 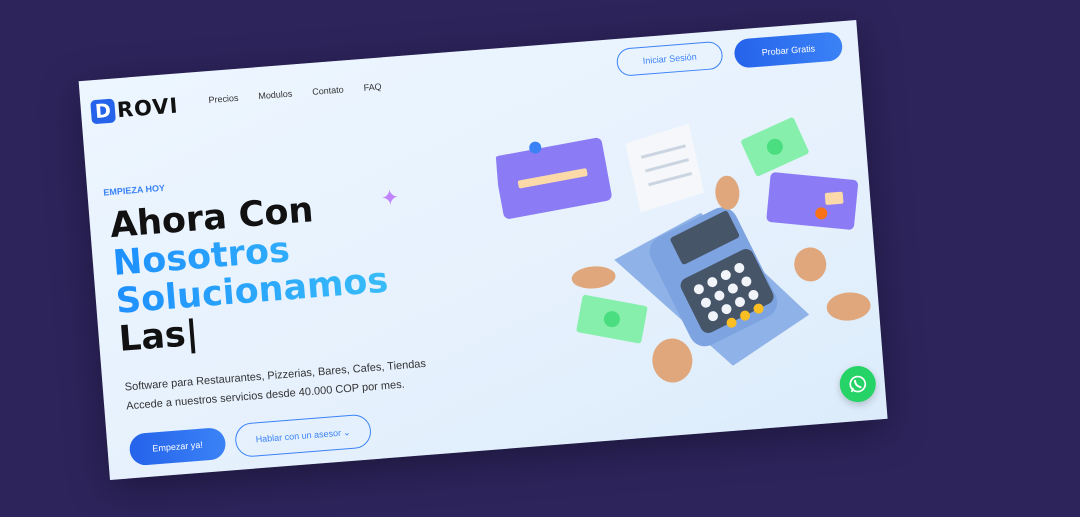 I want to click on nav-item-modulos: Modulos, so click(x=275, y=95).